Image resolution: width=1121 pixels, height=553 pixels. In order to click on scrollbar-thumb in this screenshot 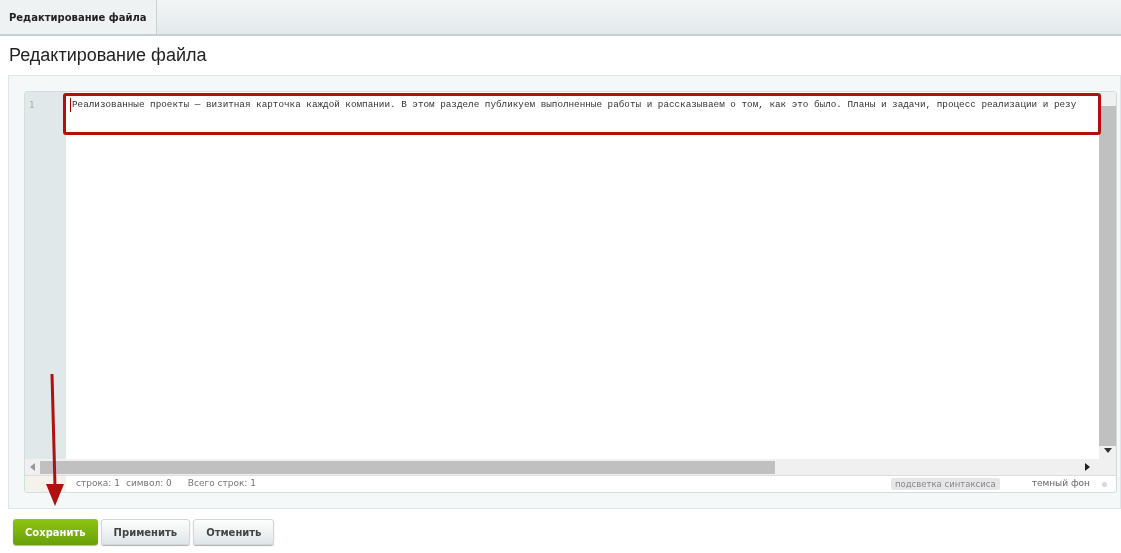, I will do `click(407, 467)`.